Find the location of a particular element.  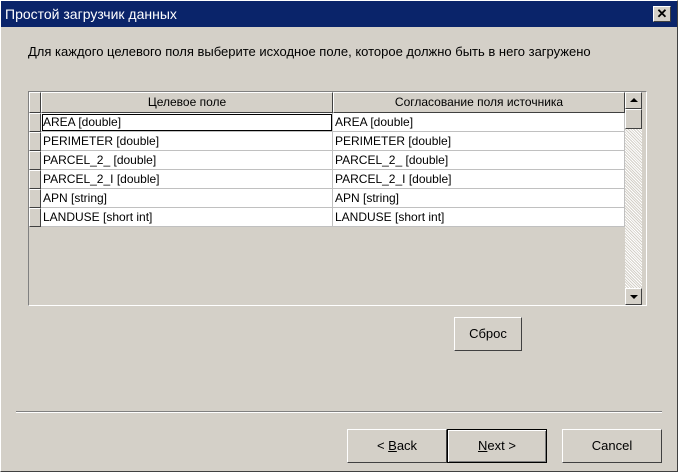

source-field-cell: PERIMETER [double] is located at coordinates (479, 141).